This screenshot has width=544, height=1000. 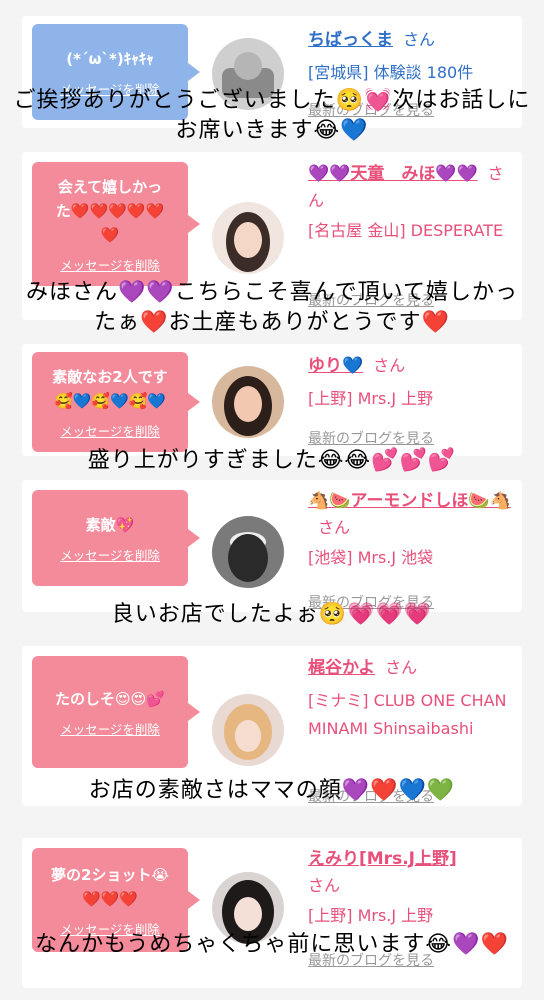 What do you see at coordinates (410, 888) in the screenshot?
I see `user-info: えみり[Mrs.J上野] さん [上野] Mrs.J 上野` at bounding box center [410, 888].